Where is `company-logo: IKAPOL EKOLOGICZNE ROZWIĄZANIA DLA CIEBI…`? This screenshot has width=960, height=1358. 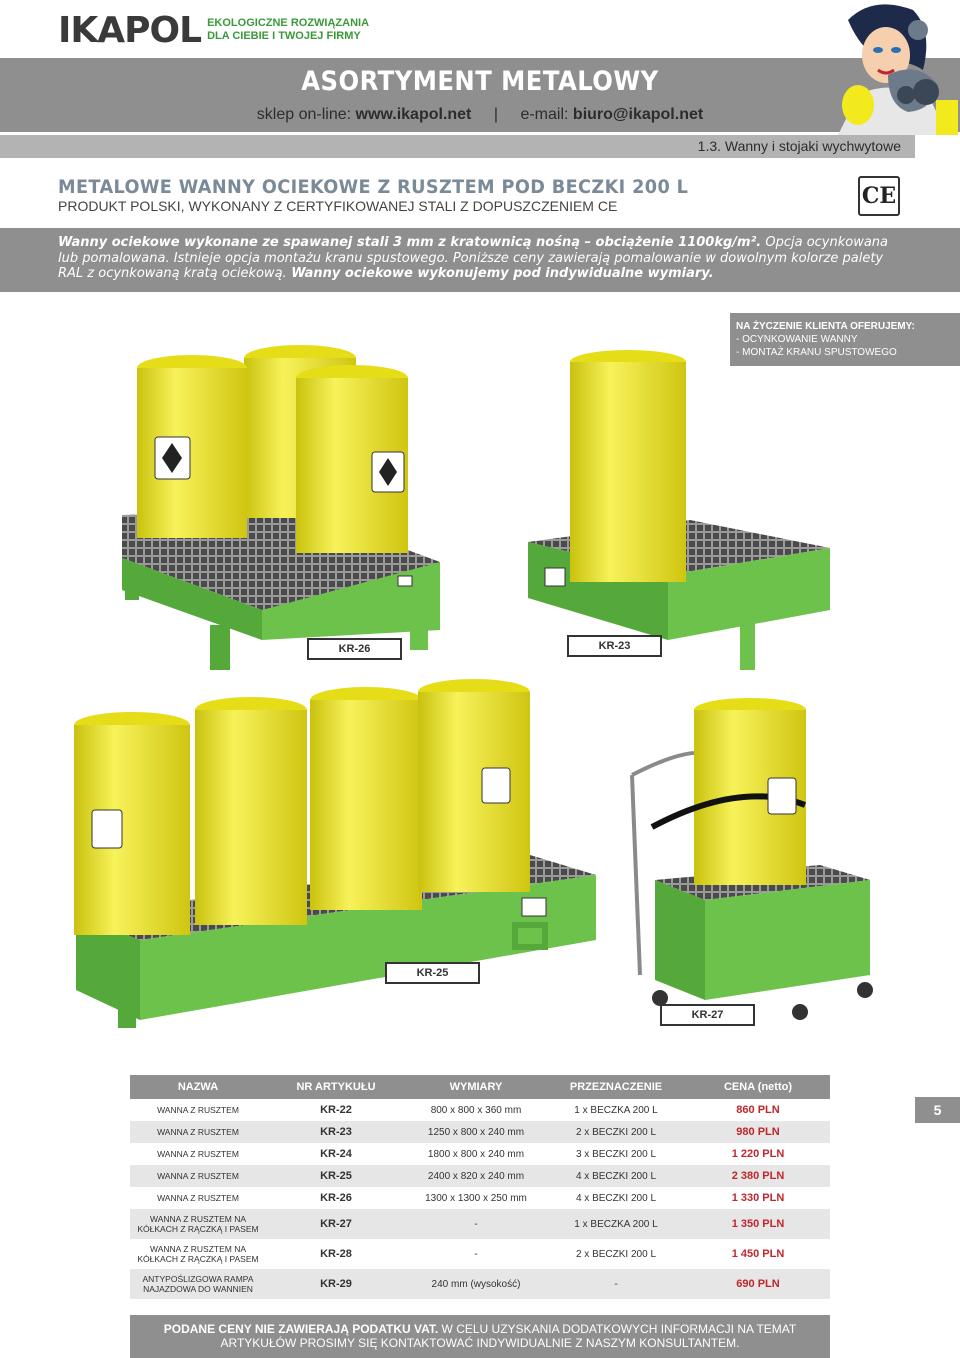
company-logo: IKAPOL EKOLOGICZNE ROZWIĄZANIA DLA CIEBI… is located at coordinates (213, 30).